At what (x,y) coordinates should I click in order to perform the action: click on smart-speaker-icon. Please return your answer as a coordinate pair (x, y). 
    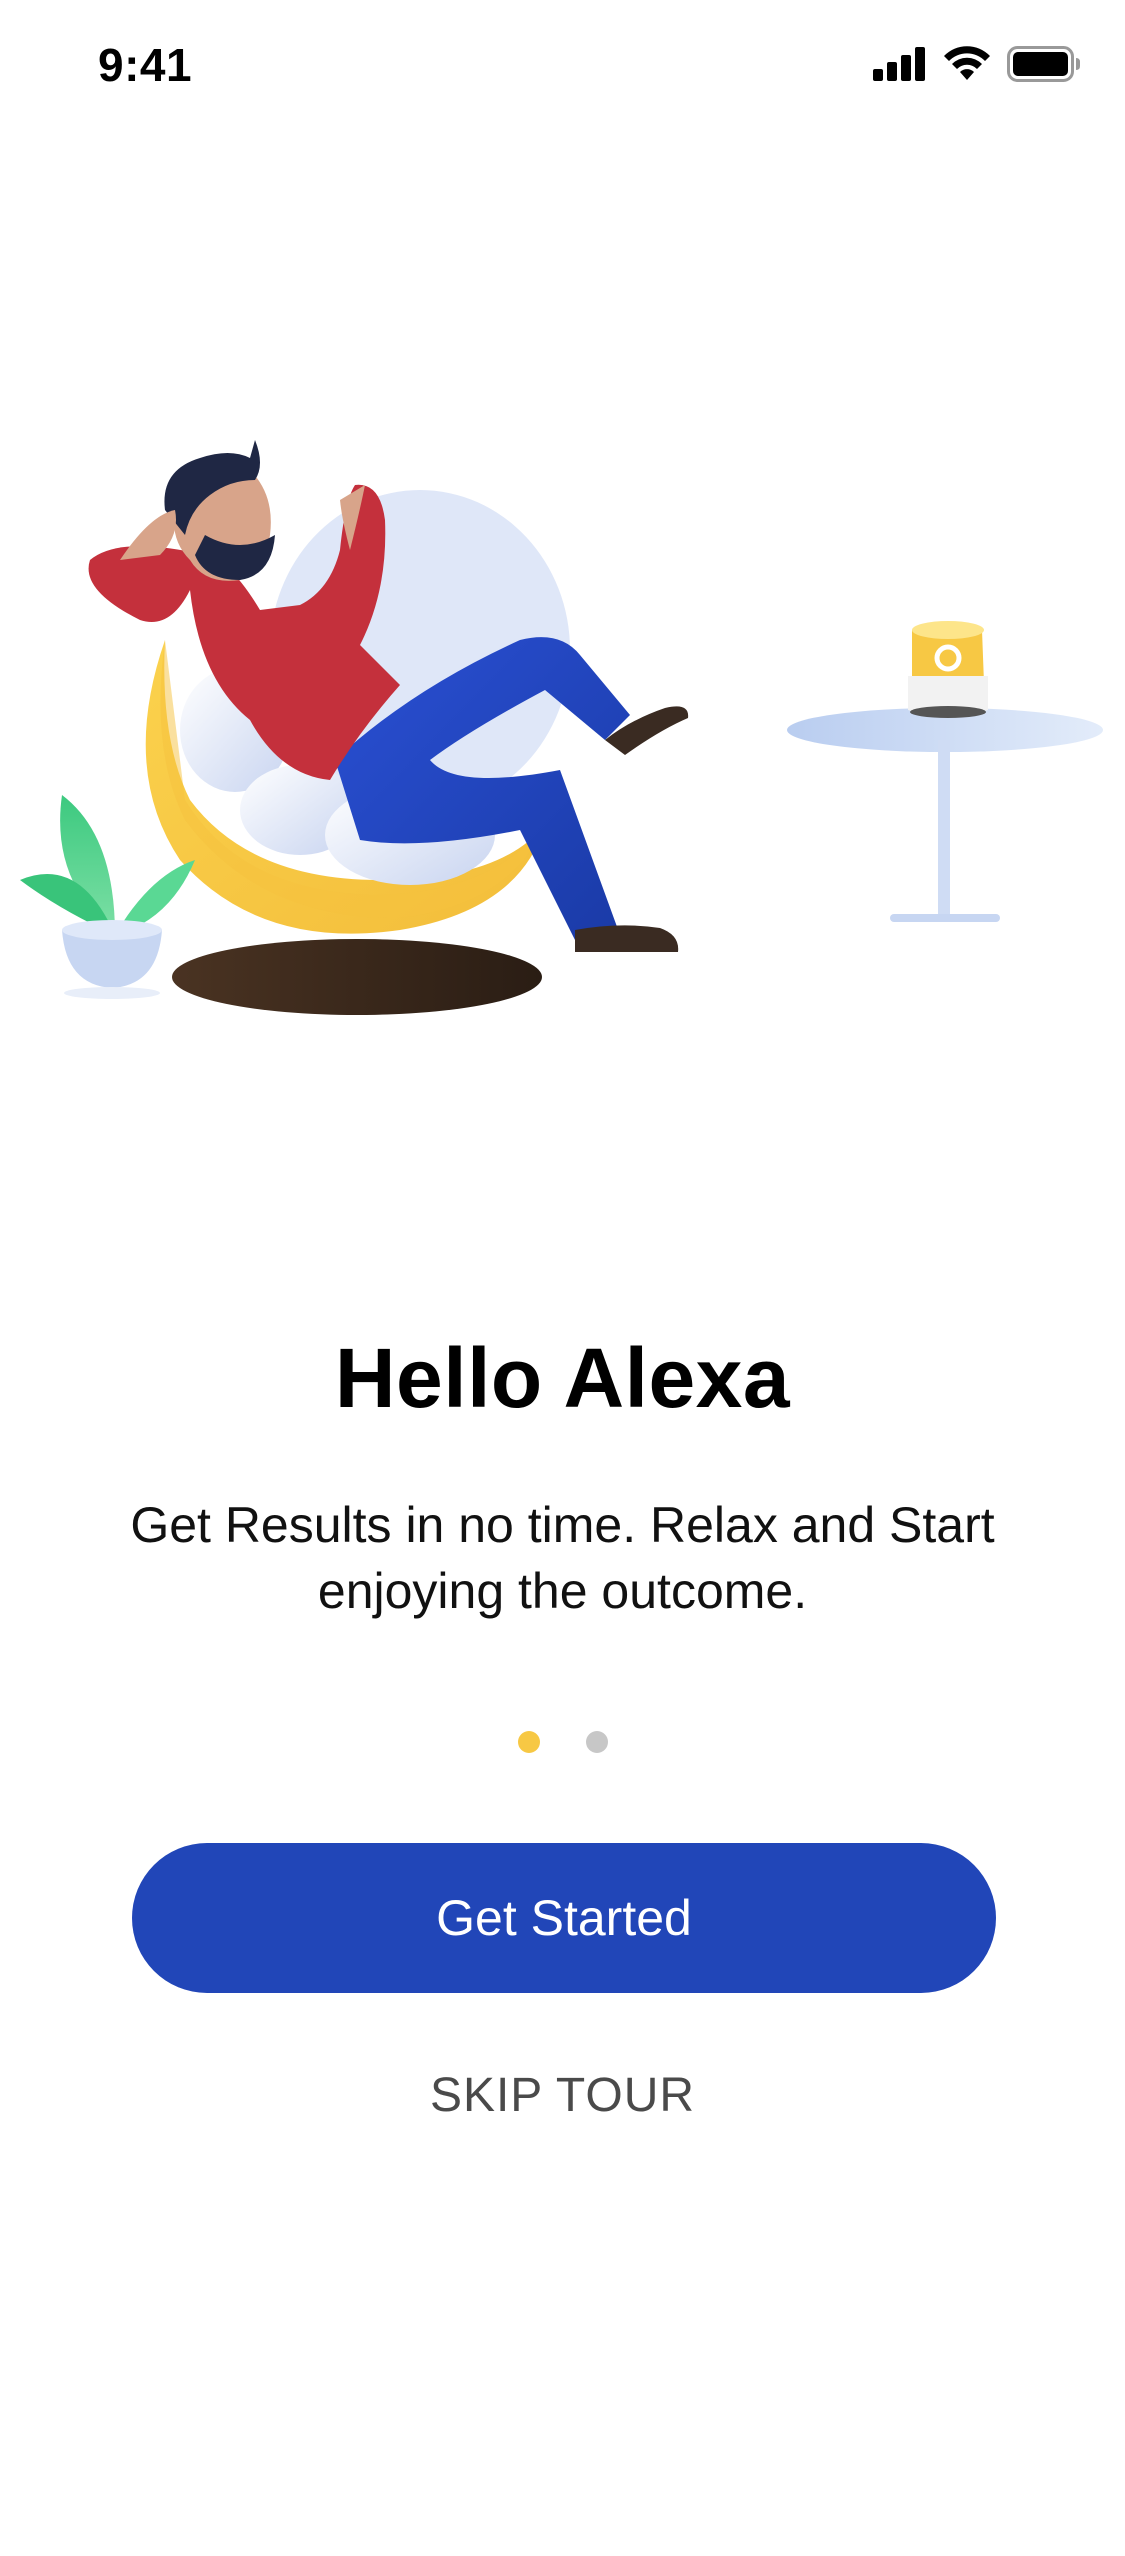
    Looking at the image, I should click on (948, 669).